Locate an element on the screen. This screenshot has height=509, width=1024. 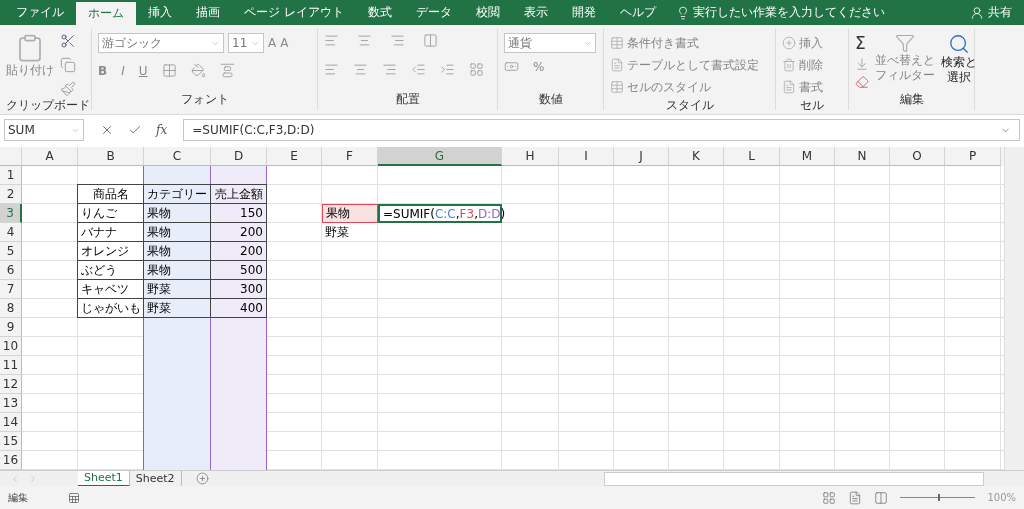
indent-icon is located at coordinates (447, 69).